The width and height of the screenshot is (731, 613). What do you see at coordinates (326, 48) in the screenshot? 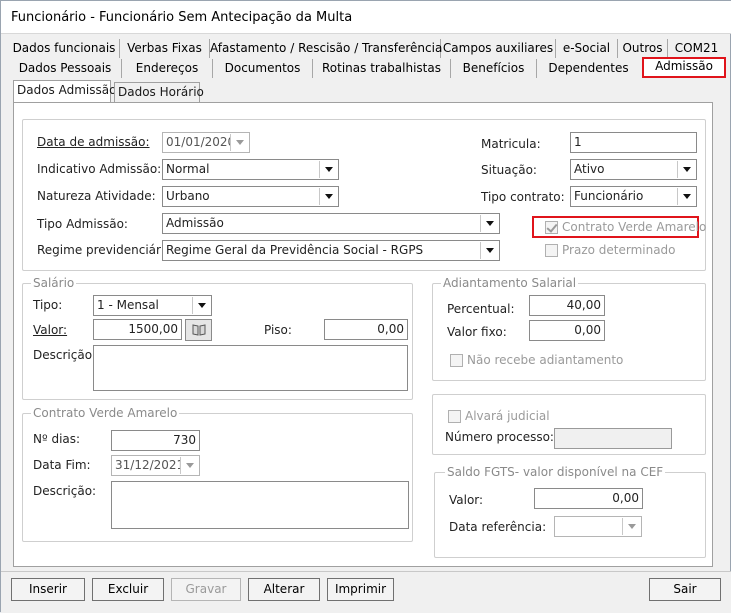
I see `tab-afastamento: Afastamento / Rescisão / Transferência` at bounding box center [326, 48].